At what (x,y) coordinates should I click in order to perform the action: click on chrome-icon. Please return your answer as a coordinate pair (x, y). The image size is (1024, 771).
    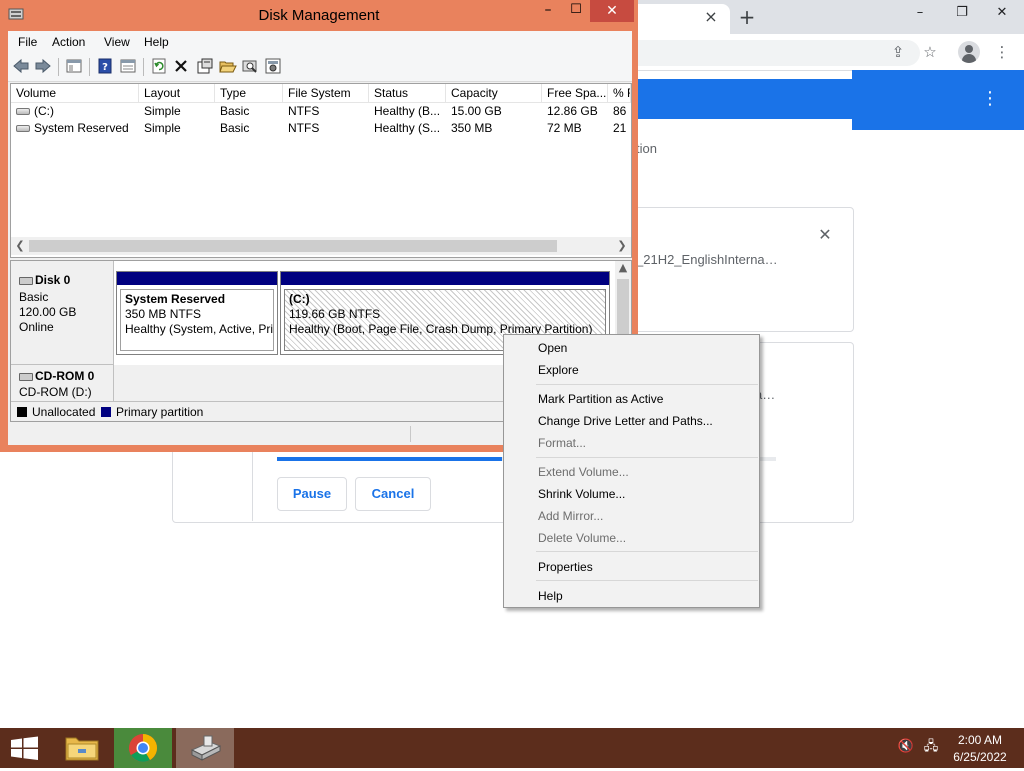
    Looking at the image, I should click on (143, 748).